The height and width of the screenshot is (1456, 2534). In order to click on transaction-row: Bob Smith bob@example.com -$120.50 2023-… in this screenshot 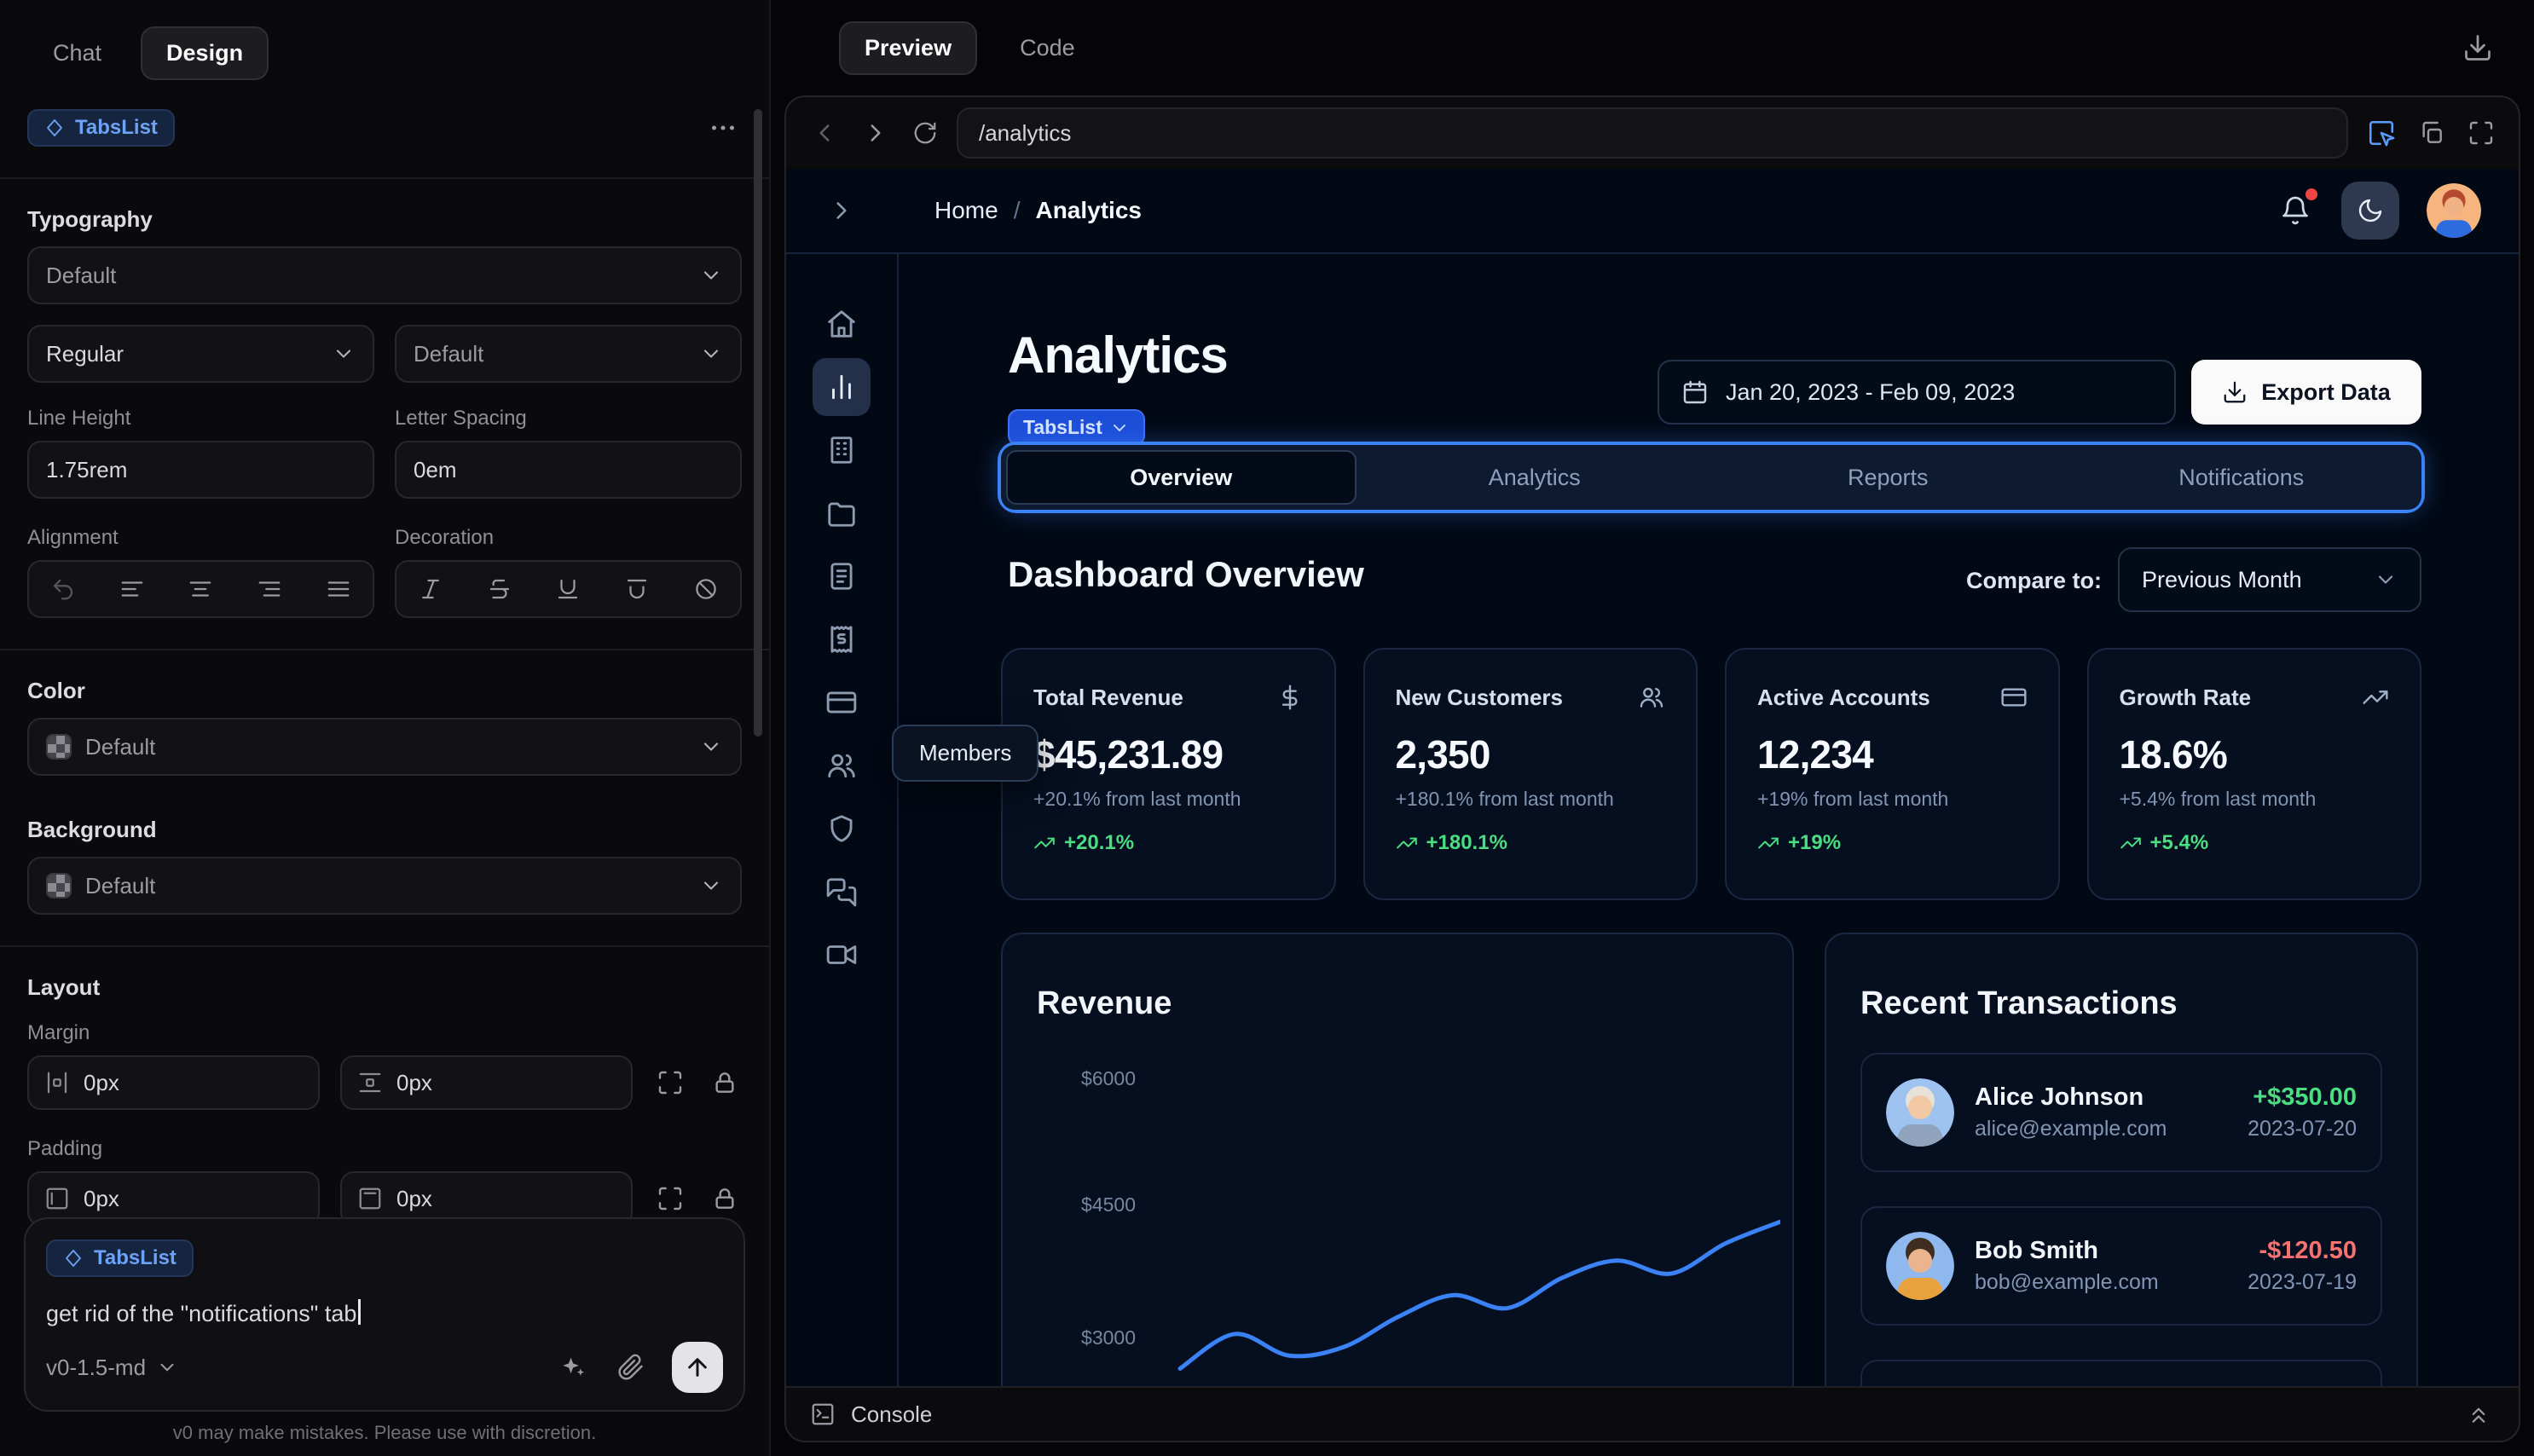, I will do `click(2121, 1266)`.